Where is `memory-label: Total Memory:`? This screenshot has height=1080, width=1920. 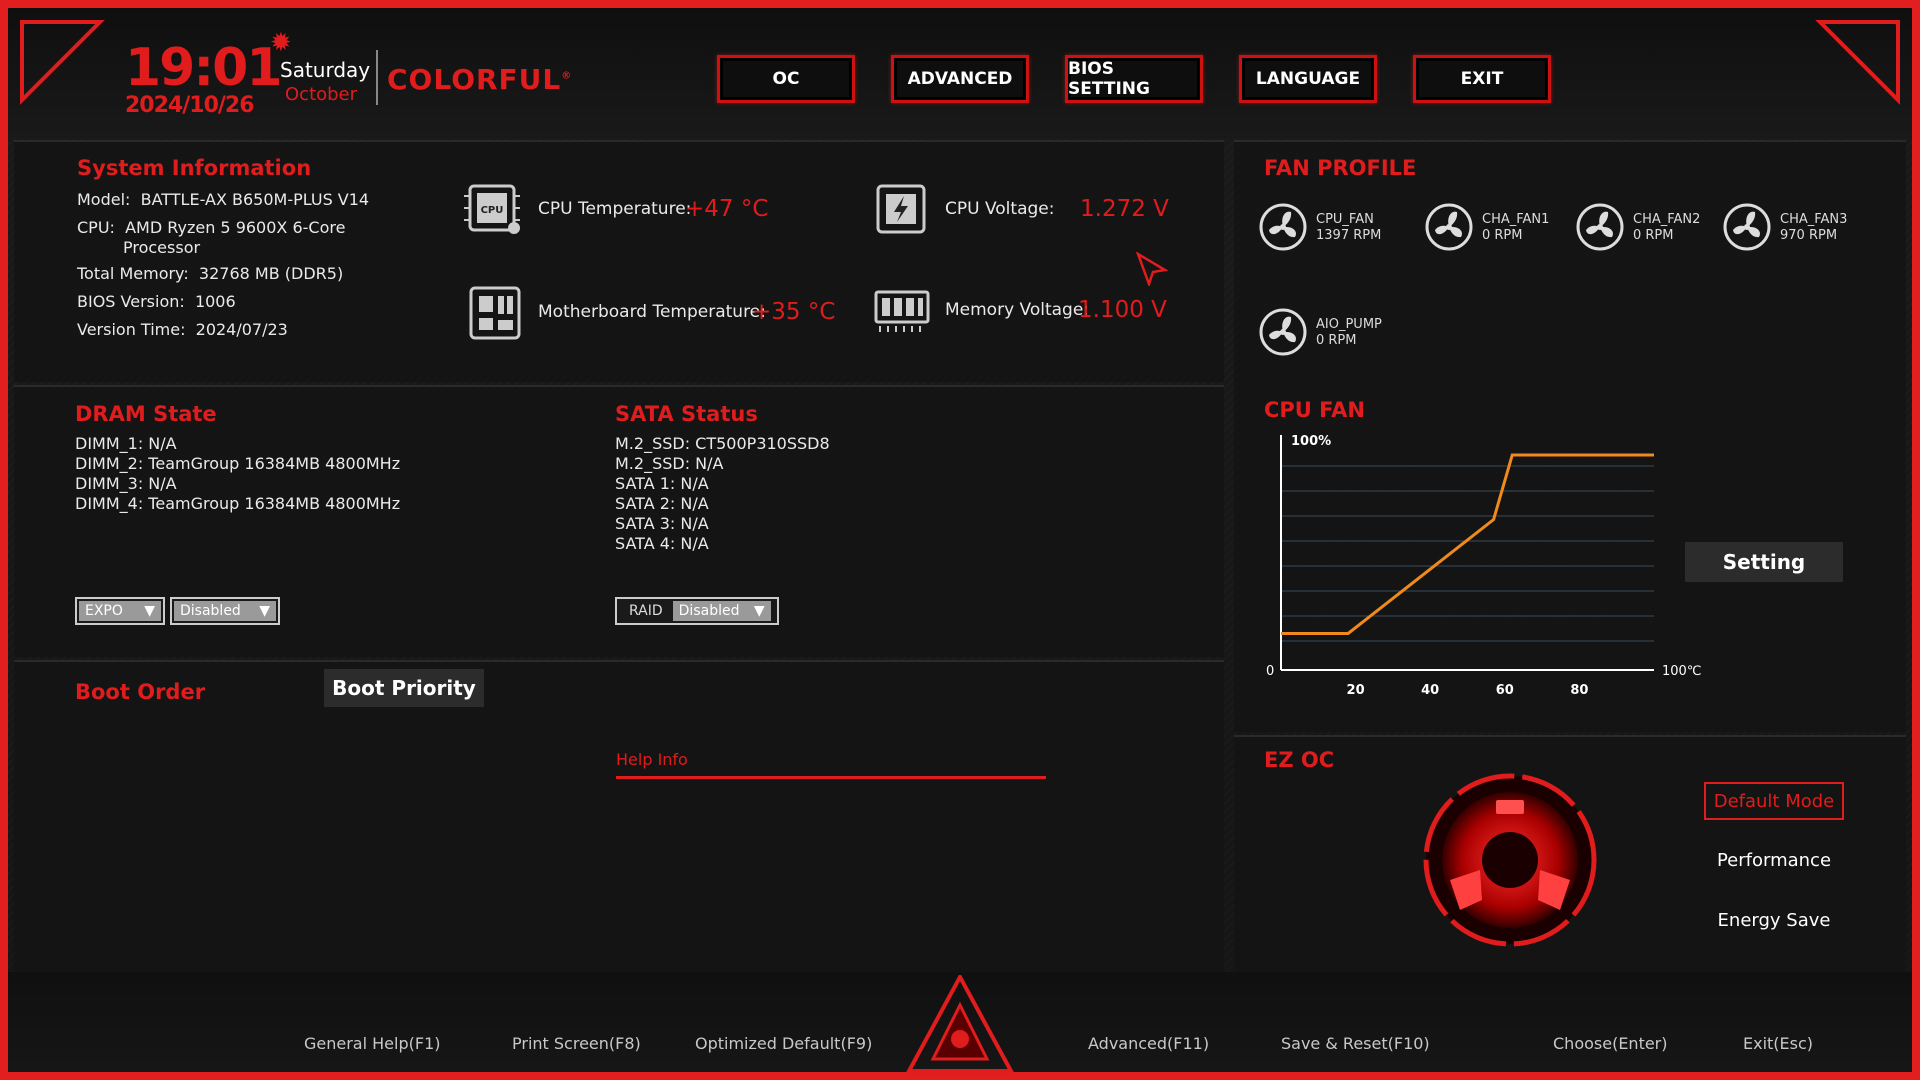 memory-label: Total Memory: is located at coordinates (133, 273).